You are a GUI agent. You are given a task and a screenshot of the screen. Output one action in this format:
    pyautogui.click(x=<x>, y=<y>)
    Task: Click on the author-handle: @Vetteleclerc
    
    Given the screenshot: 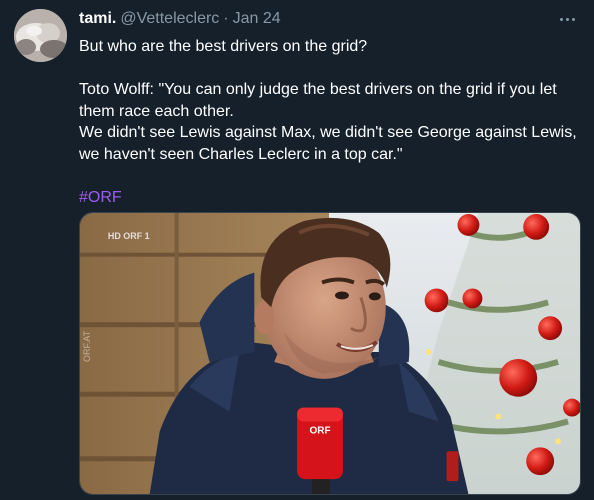 What is the action you would take?
    pyautogui.click(x=169, y=18)
    